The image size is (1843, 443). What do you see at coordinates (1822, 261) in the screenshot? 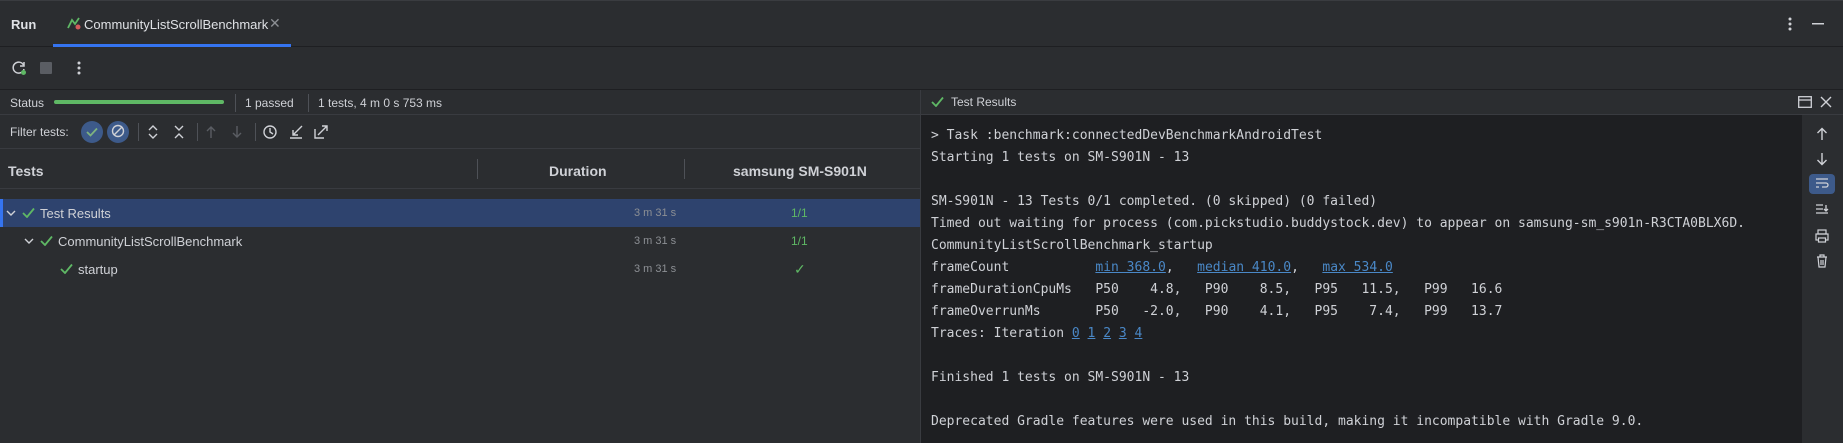
I see `trash-icon` at bounding box center [1822, 261].